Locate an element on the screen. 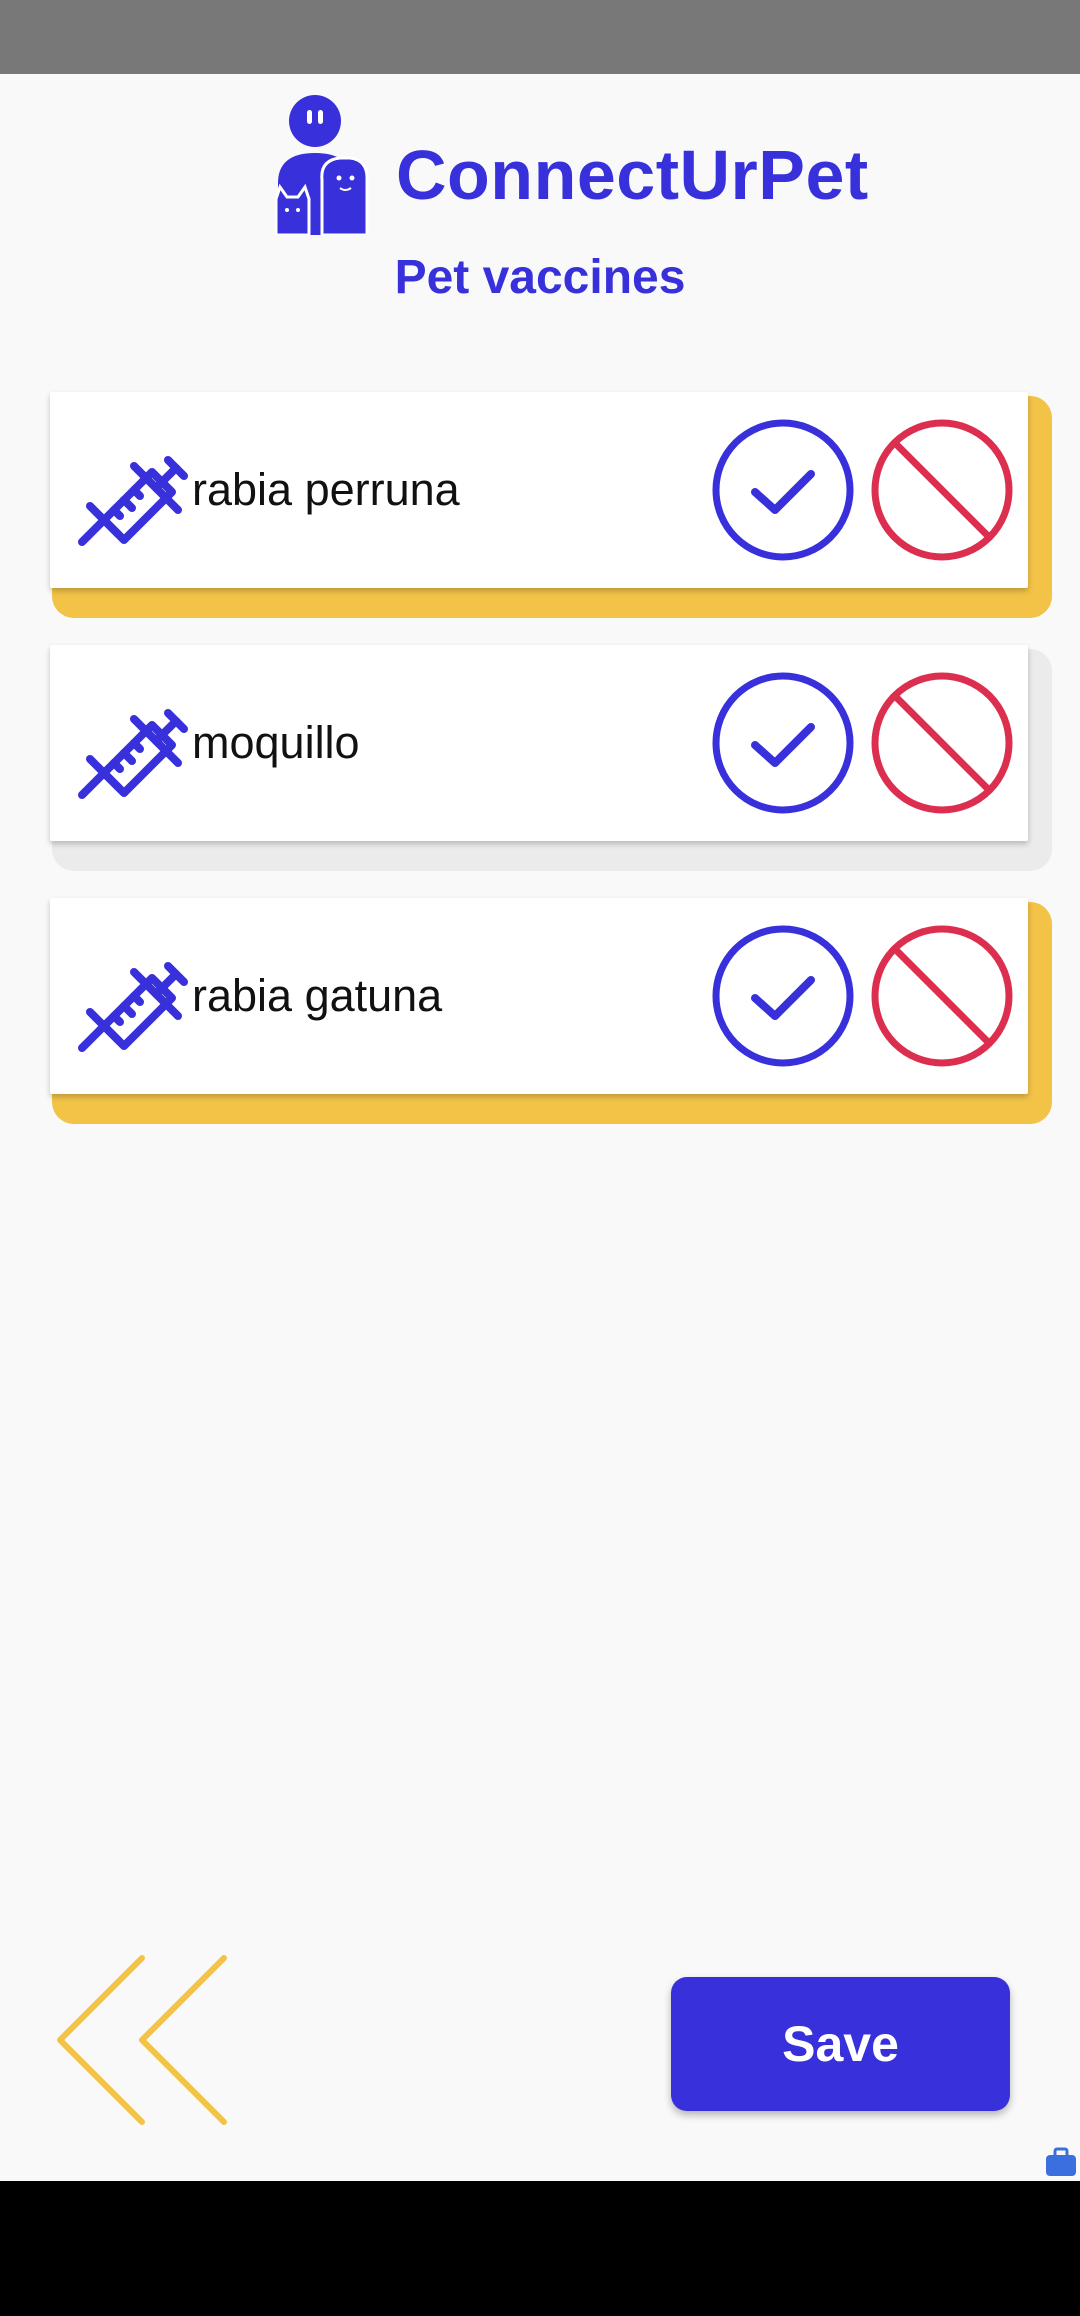 The width and height of the screenshot is (1080, 2316). vaccine-name: moquillo is located at coordinates (276, 742).